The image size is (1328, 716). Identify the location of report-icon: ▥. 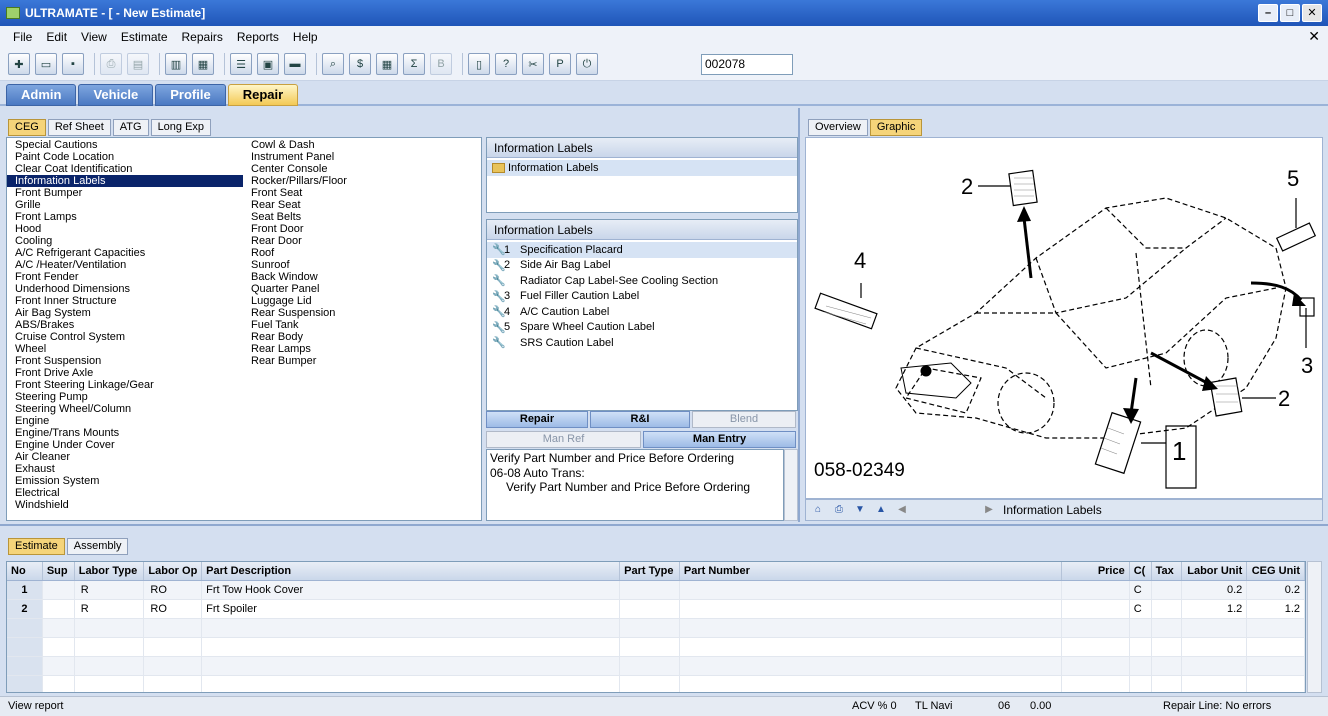
(176, 64).